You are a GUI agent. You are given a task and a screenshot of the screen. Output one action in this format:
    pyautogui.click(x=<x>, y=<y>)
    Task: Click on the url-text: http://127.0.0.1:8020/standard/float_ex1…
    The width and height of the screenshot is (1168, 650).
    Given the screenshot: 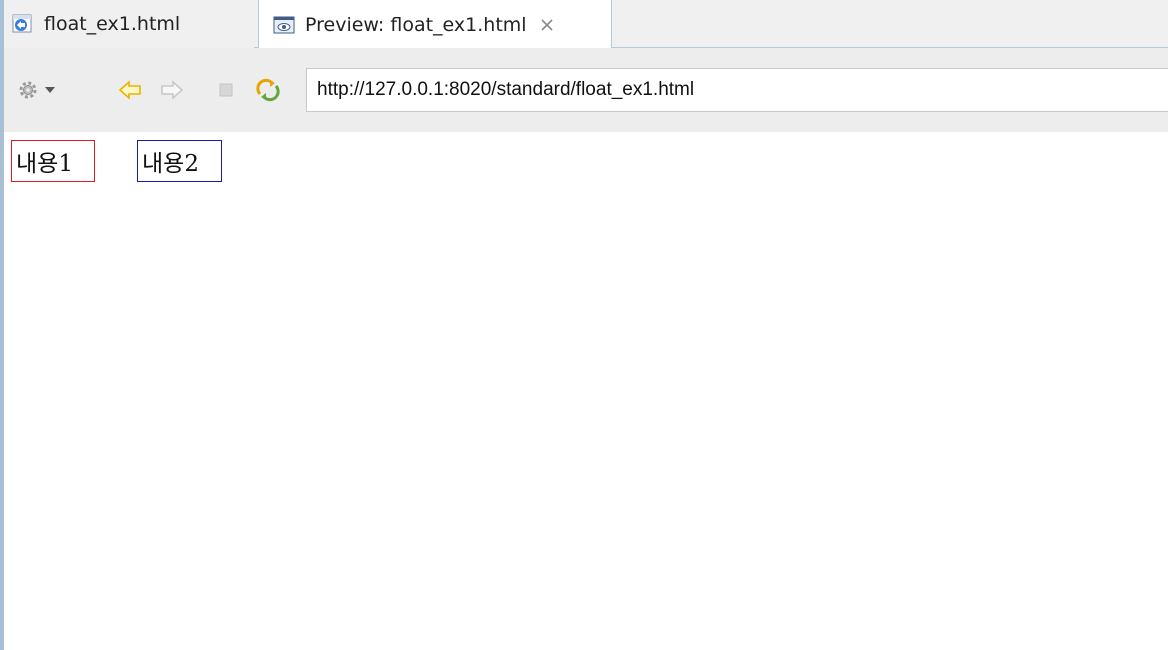 What is the action you would take?
    pyautogui.click(x=506, y=89)
    